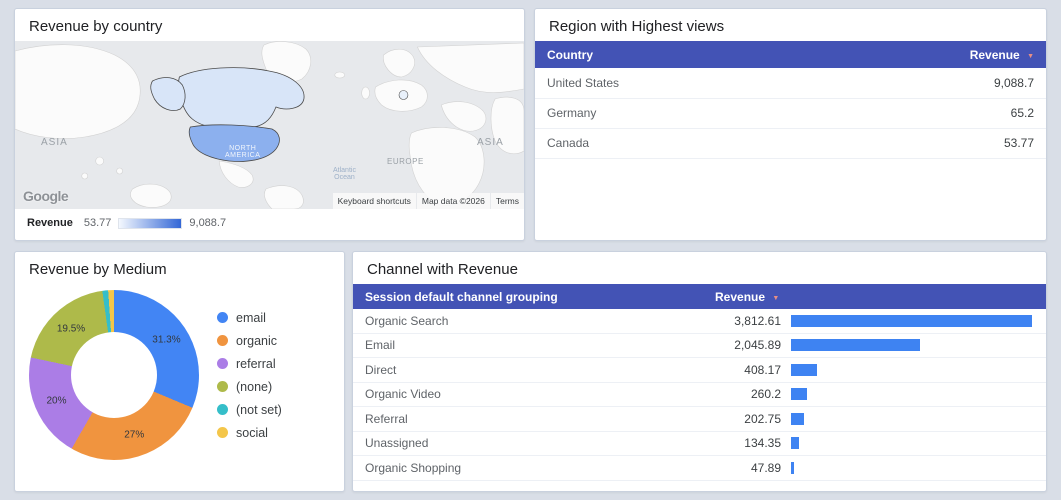 The height and width of the screenshot is (500, 1061). I want to click on legend-metric-label: Revenue, so click(50, 223).